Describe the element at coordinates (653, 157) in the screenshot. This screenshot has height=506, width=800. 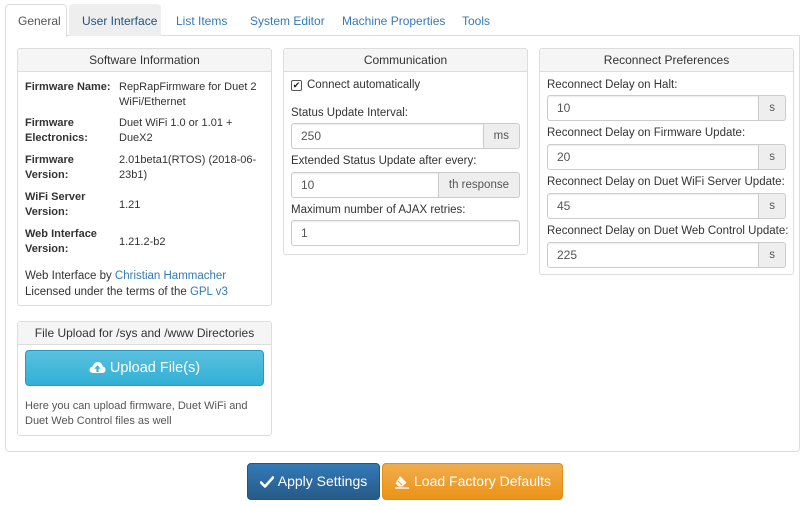
I see `reconnect-firmware-input: 20` at that location.